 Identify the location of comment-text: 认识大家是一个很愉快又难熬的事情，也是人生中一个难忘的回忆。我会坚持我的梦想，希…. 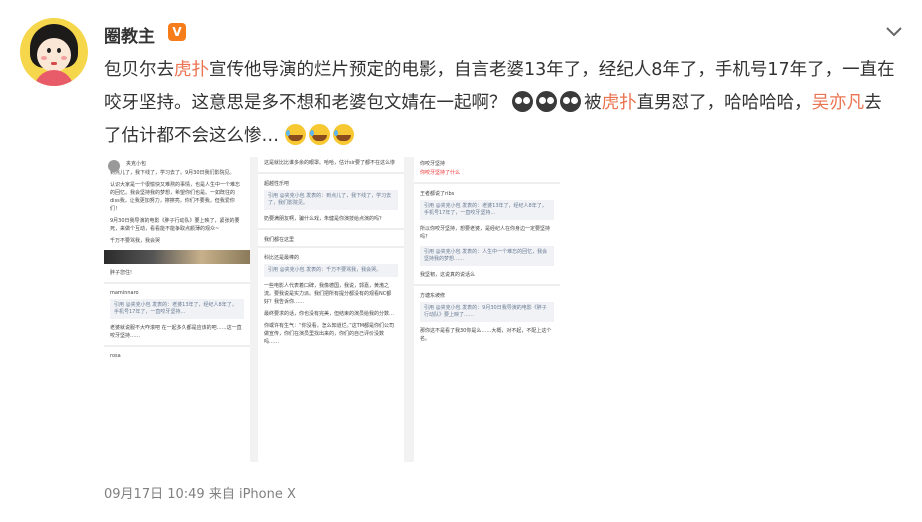
(175, 197).